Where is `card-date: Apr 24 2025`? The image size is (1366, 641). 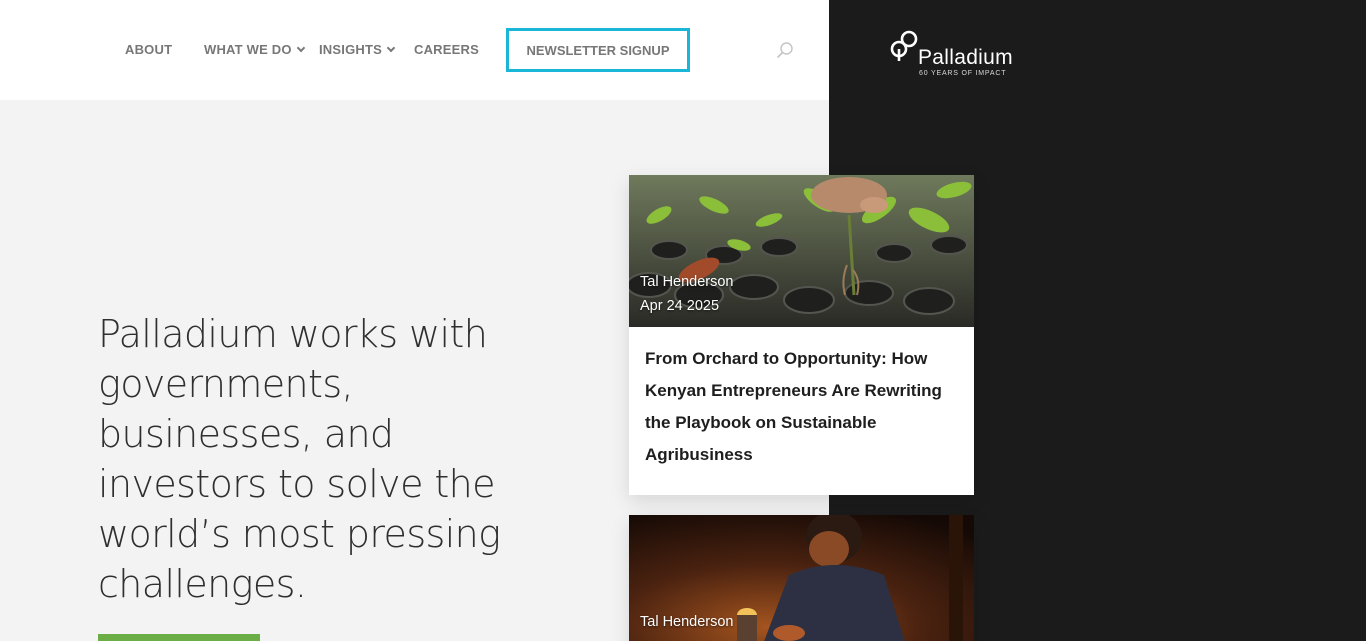 card-date: Apr 24 2025 is located at coordinates (680, 306).